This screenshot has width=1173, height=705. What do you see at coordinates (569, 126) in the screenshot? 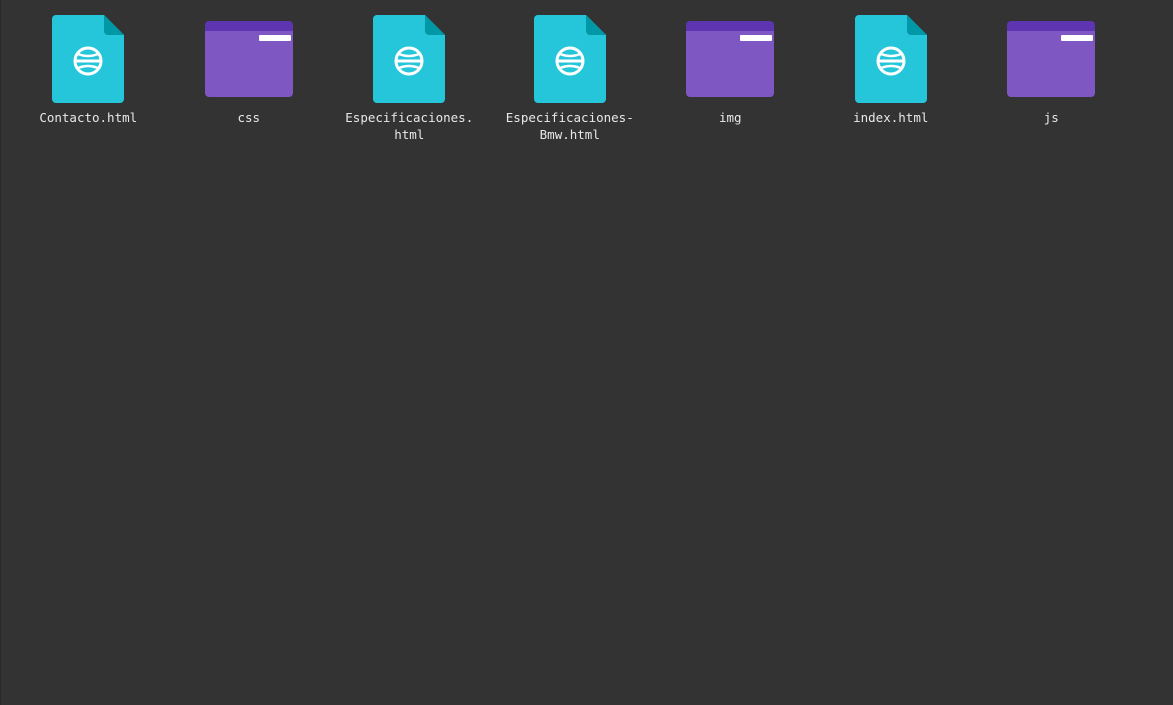
I see `file-name-label: Especificaciones- Bmw.html` at bounding box center [569, 126].